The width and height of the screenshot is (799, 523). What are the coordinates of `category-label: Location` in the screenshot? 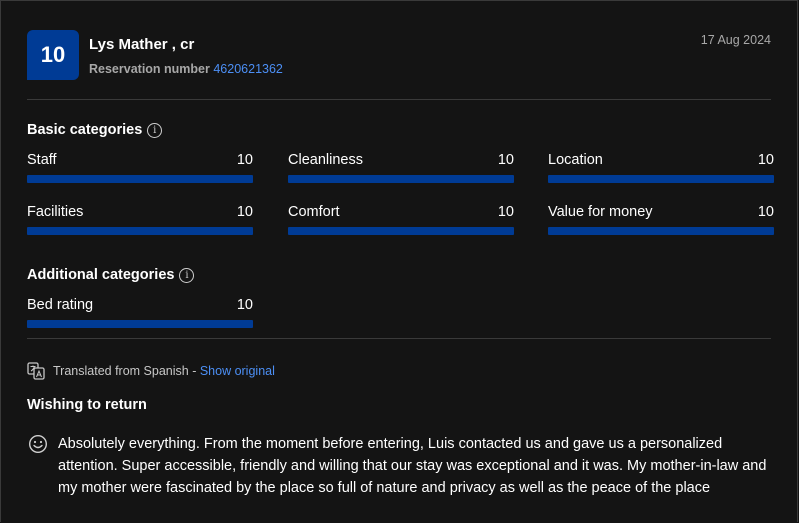 It's located at (575, 160).